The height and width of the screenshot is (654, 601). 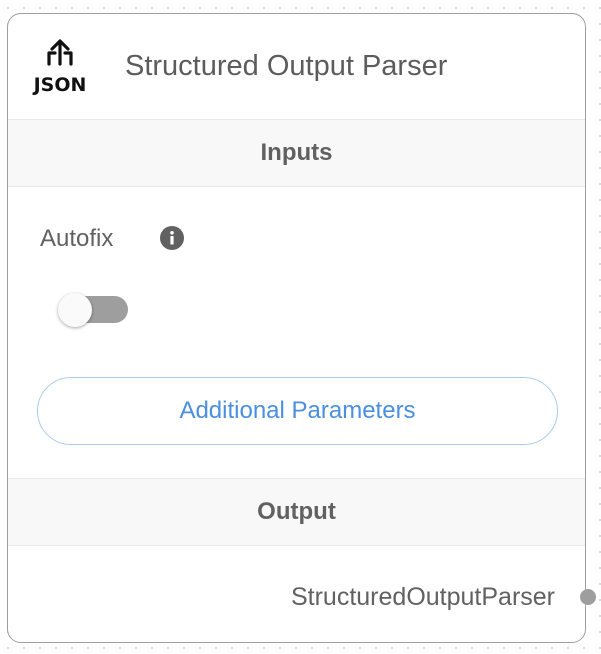 I want to click on additional-parameters-button: Additional Parameters, so click(x=297, y=411).